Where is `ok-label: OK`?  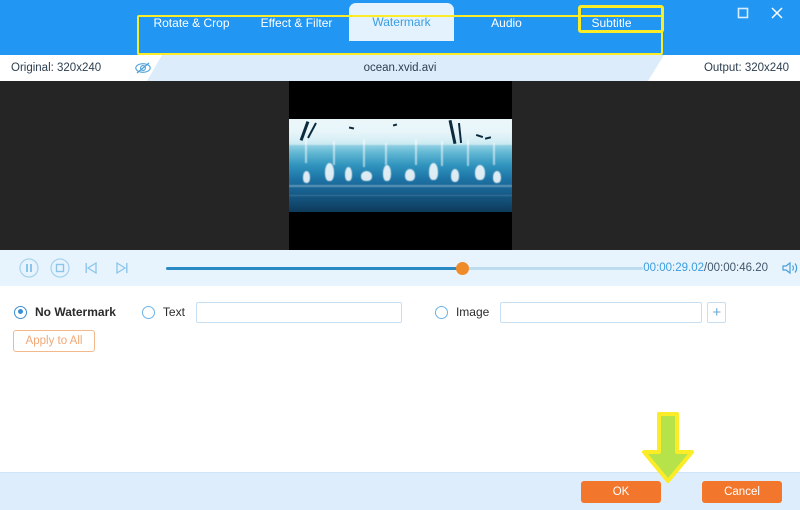
ok-label: OK is located at coordinates (621, 492).